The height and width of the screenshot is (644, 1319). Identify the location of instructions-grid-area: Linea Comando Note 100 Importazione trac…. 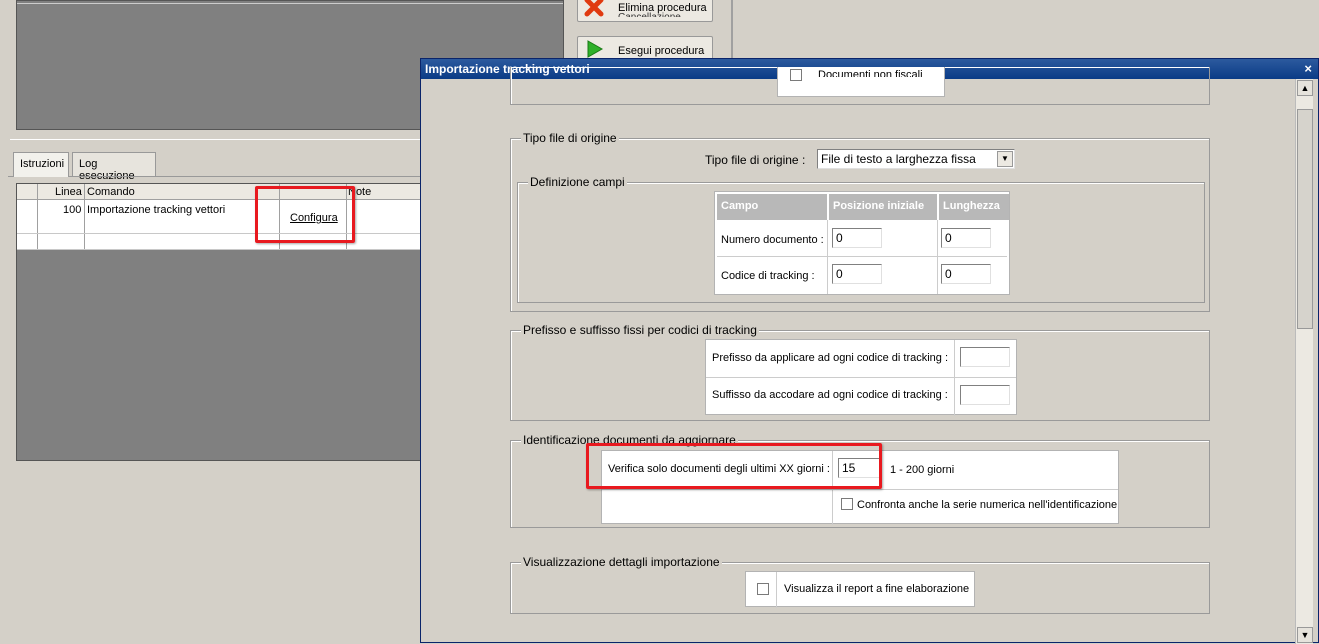
(221, 322).